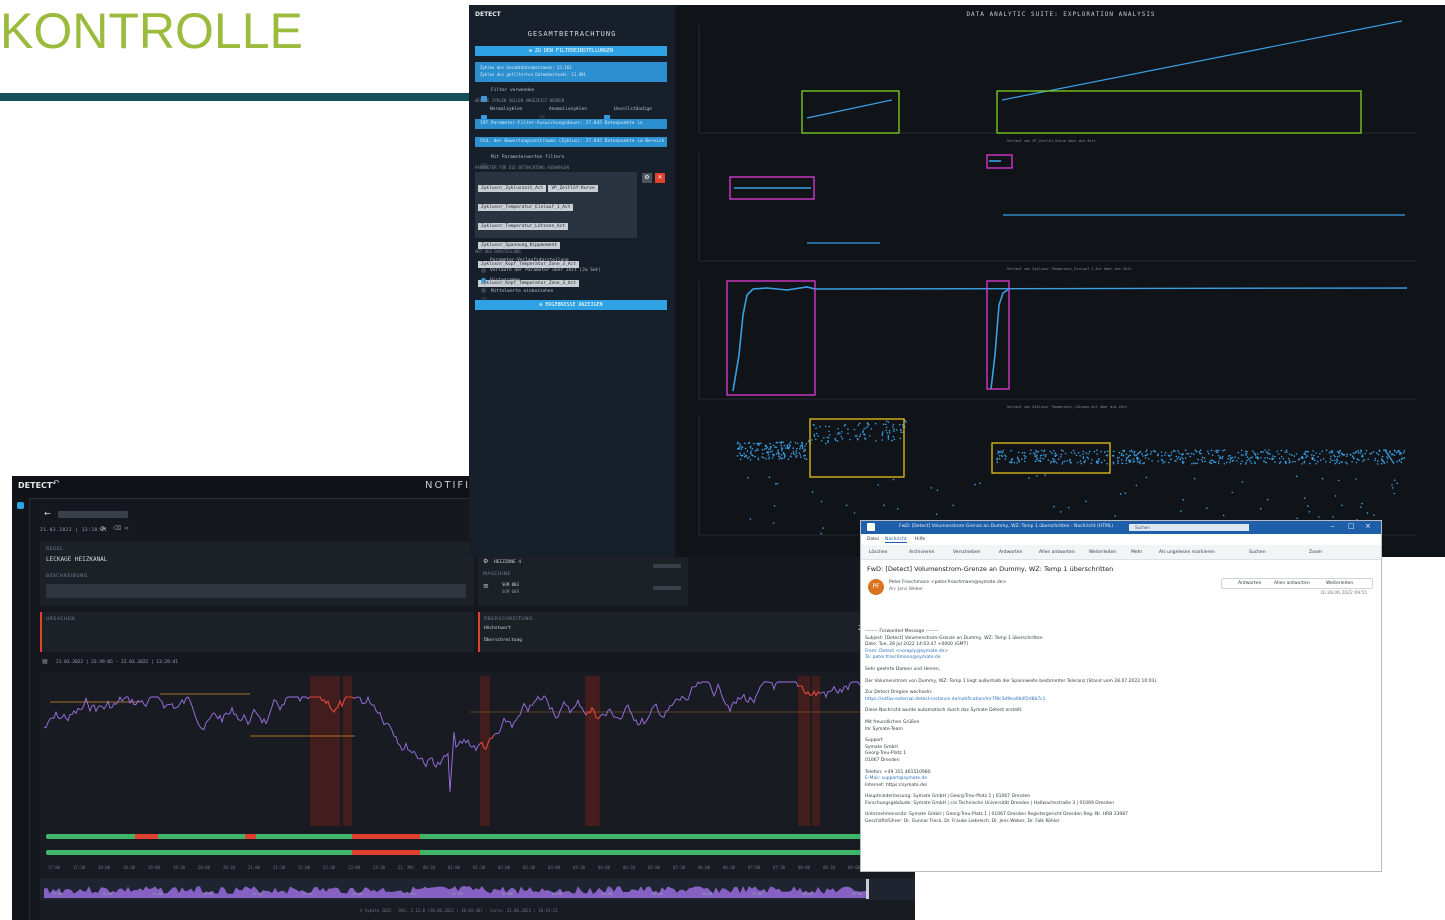  What do you see at coordinates (920, 539) in the screenshot?
I see `tab-help: Hilfe` at bounding box center [920, 539].